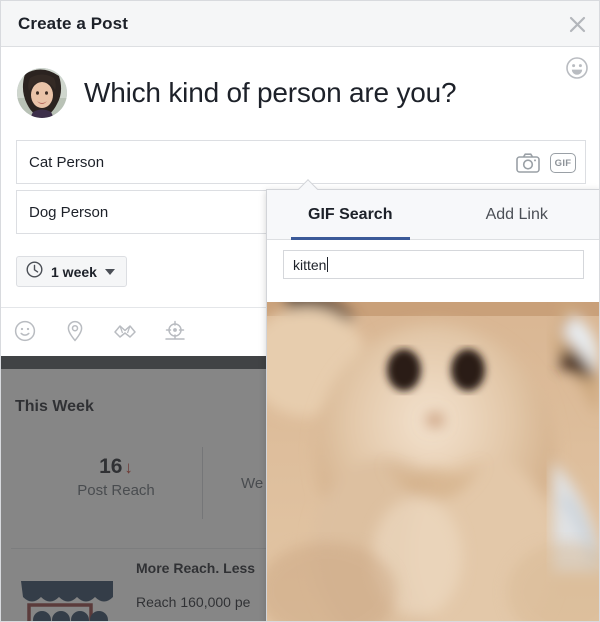 The height and width of the screenshot is (622, 600). I want to click on attachment-toolbar, so click(100, 331).